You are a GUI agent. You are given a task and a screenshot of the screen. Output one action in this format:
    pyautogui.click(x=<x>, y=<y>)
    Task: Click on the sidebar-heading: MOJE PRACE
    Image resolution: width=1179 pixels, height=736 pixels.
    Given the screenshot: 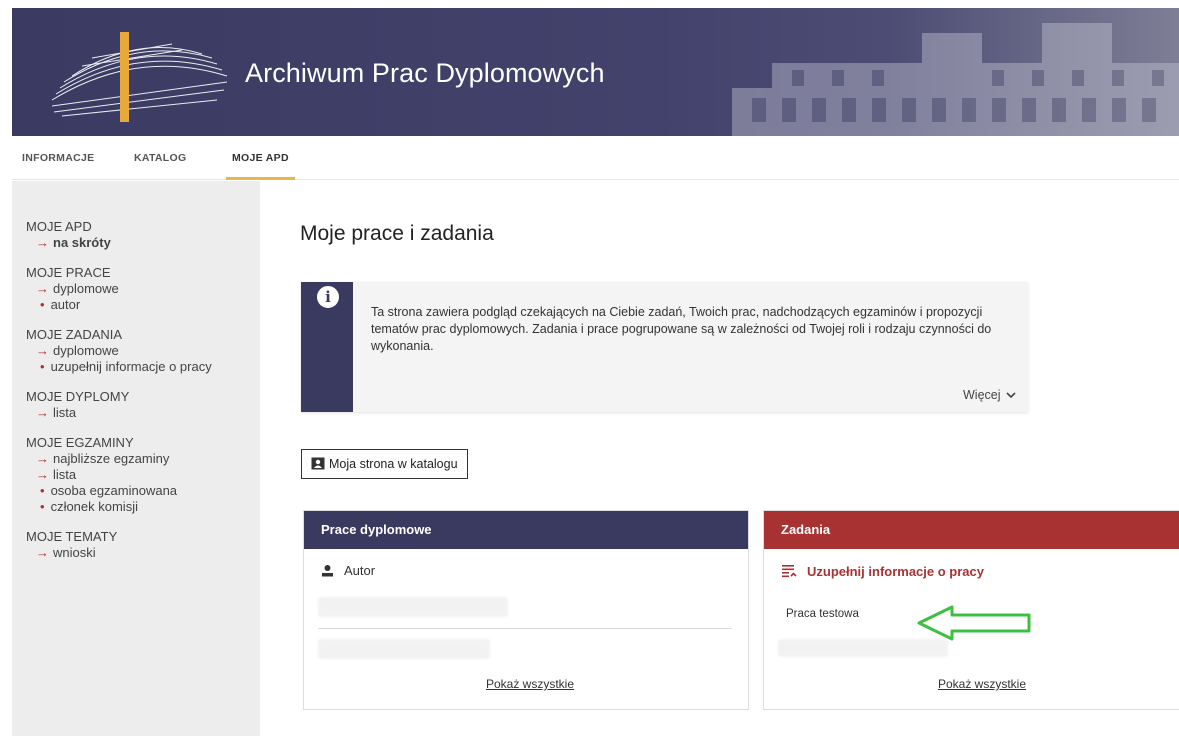 What is the action you would take?
    pyautogui.click(x=143, y=273)
    